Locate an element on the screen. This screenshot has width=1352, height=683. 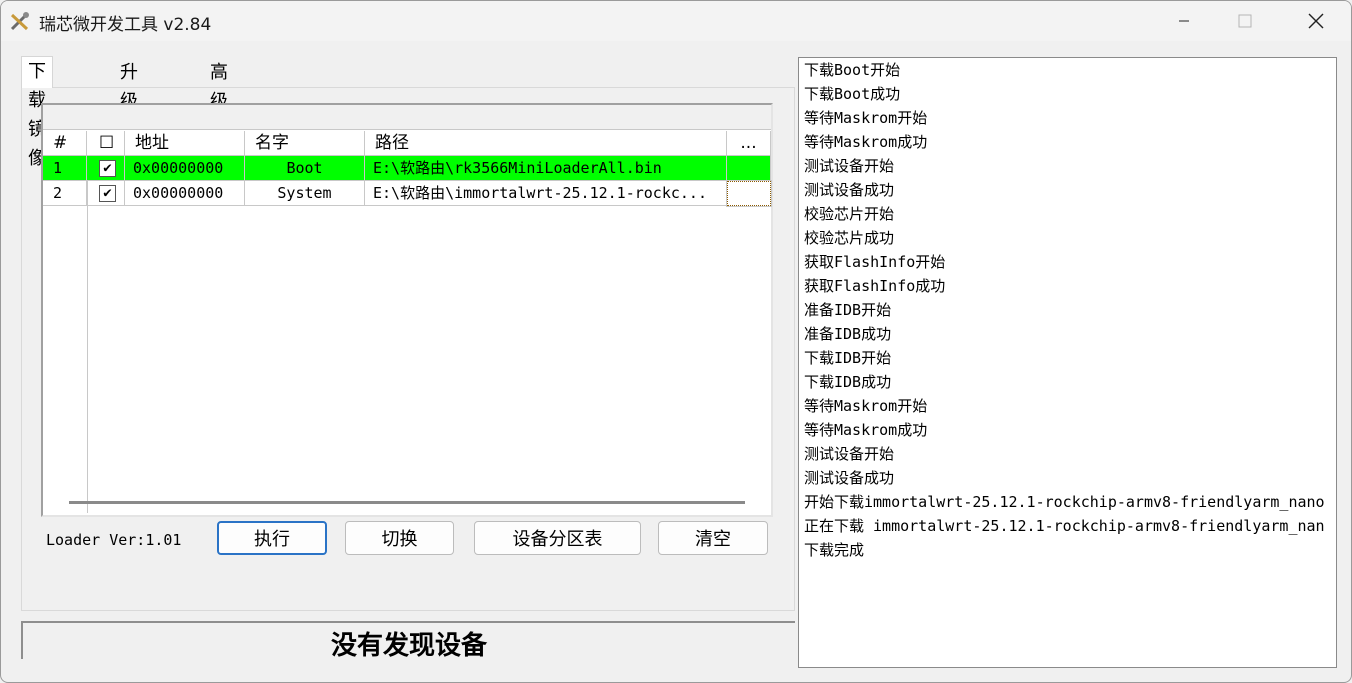
tab-upgrade-firmware: 升级固件 is located at coordinates (129, 114).